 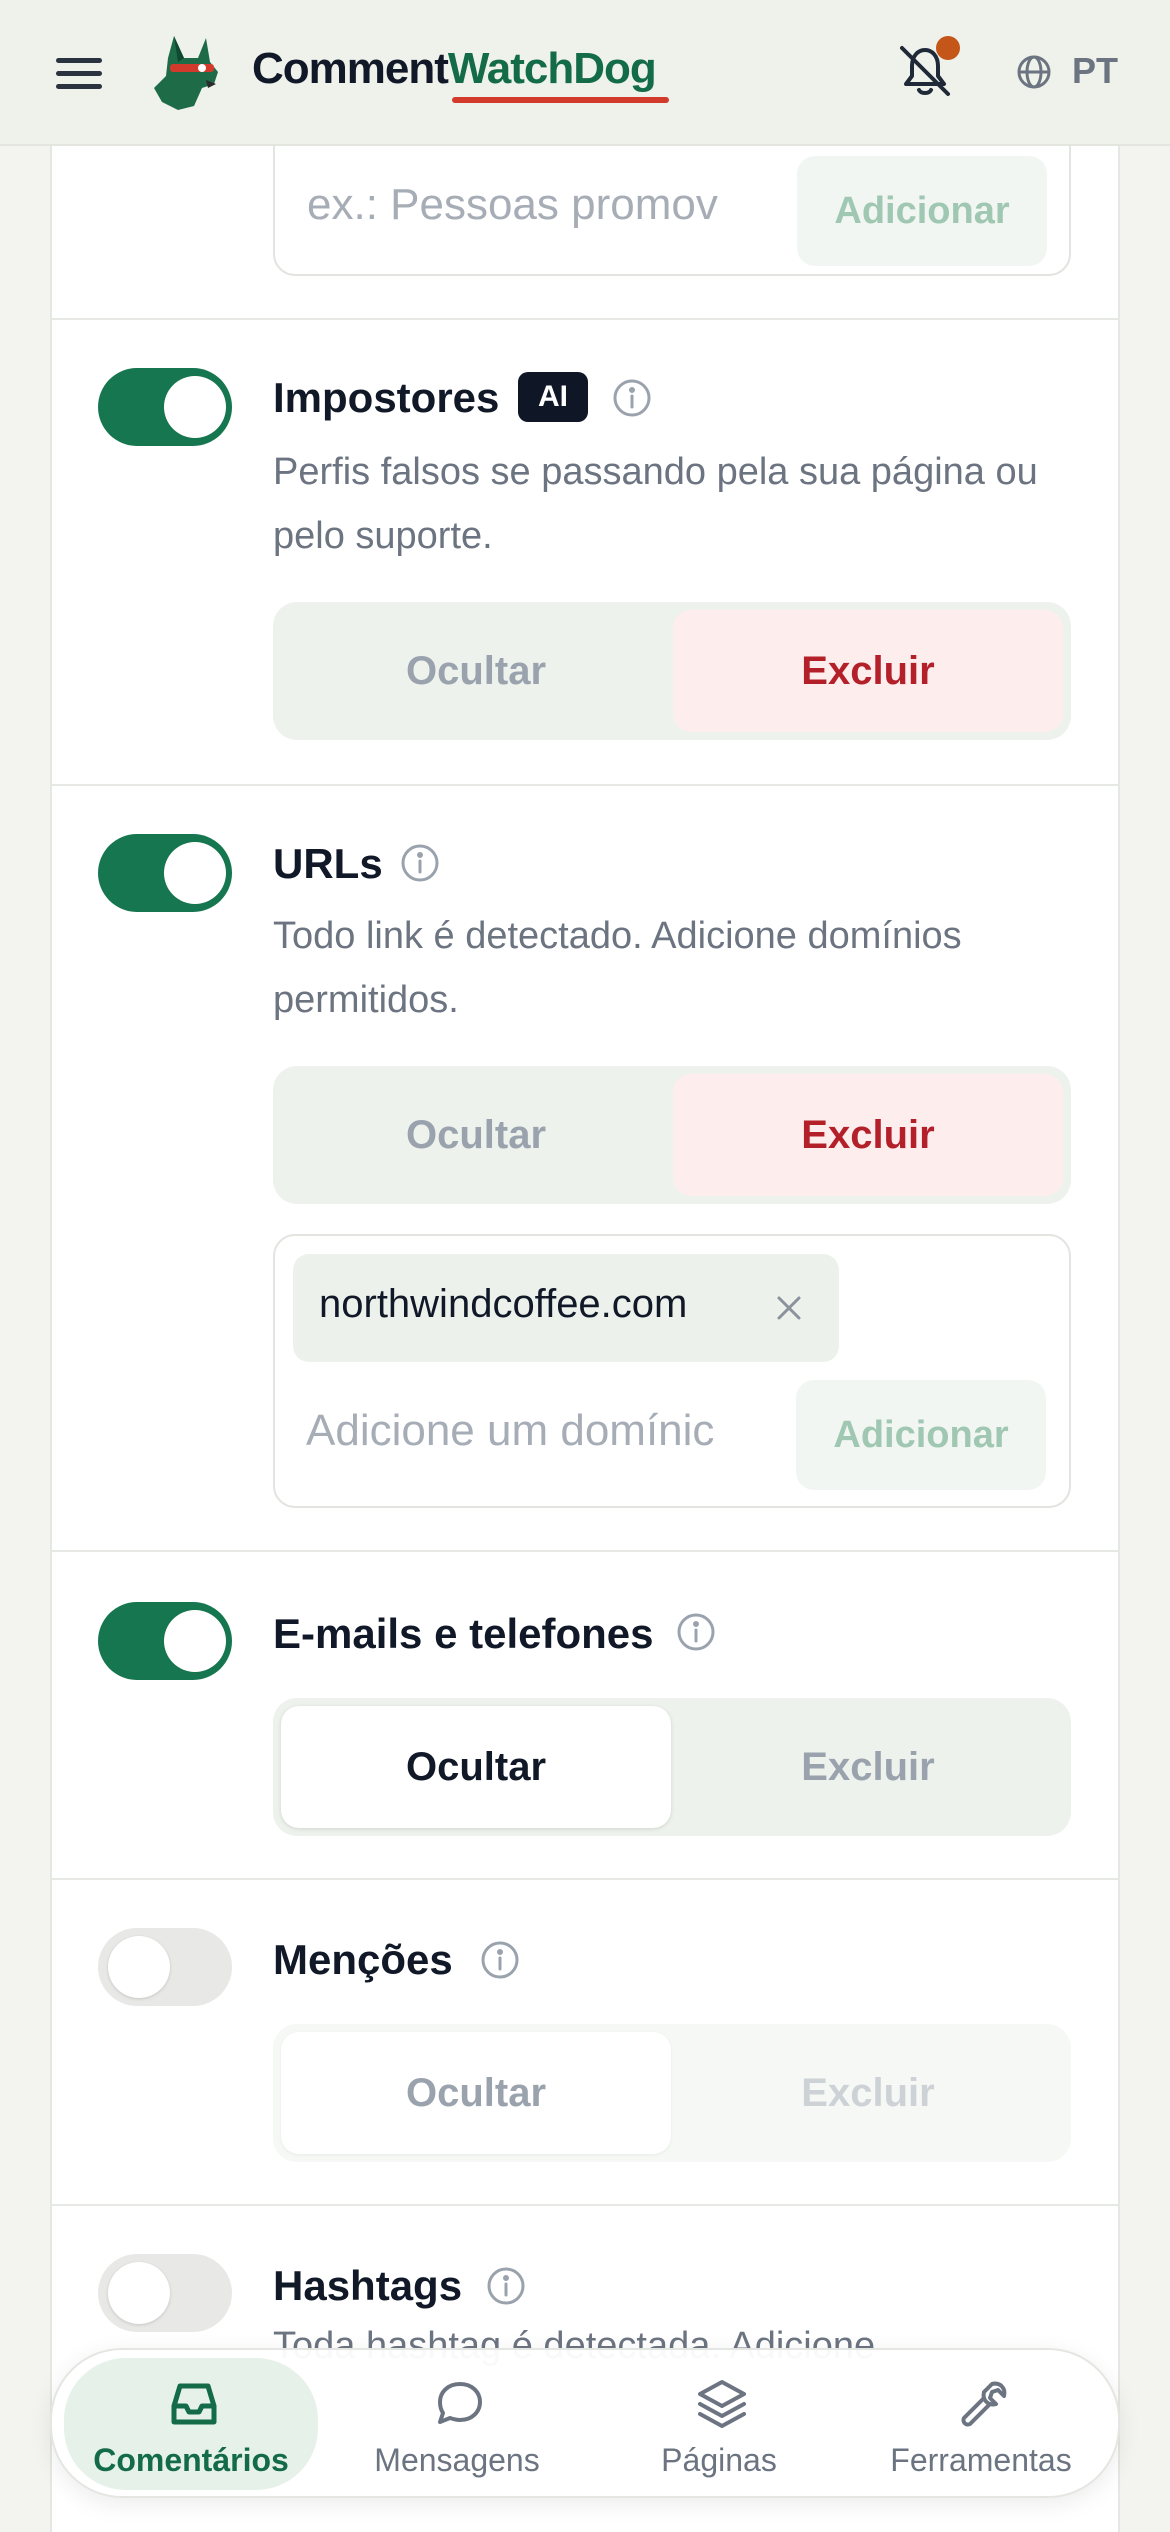 What do you see at coordinates (536, 1431) in the screenshot?
I see `domain-input: Adicione um domínic` at bounding box center [536, 1431].